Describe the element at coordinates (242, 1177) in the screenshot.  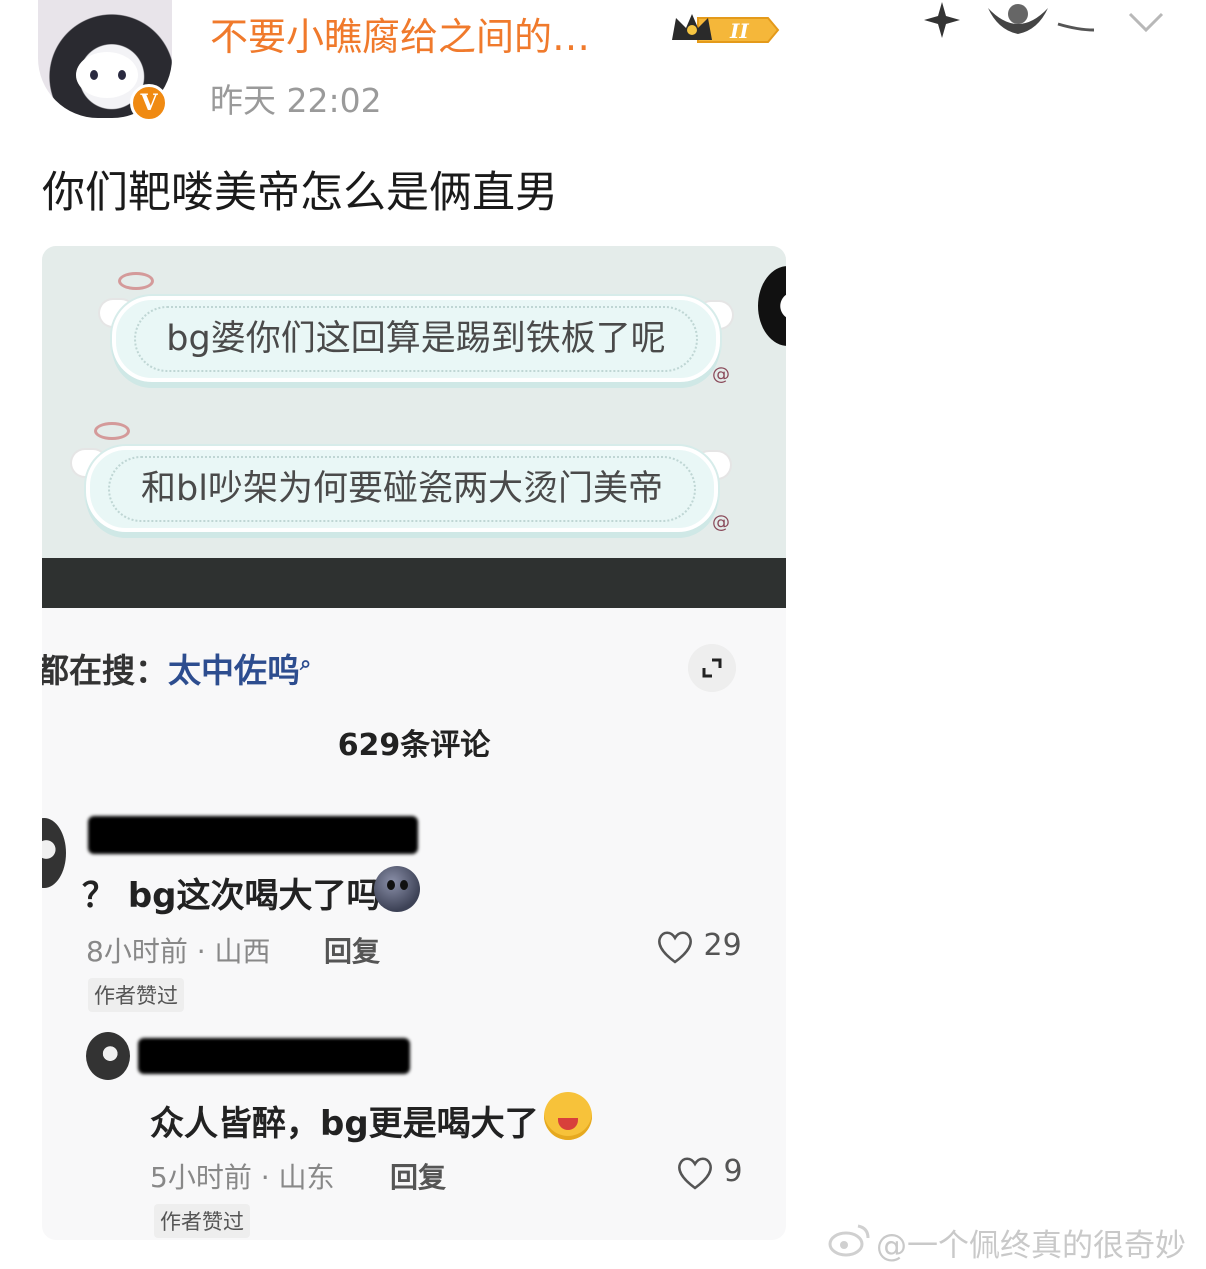
I see `comment-meta: 5小时前 · 山东` at that location.